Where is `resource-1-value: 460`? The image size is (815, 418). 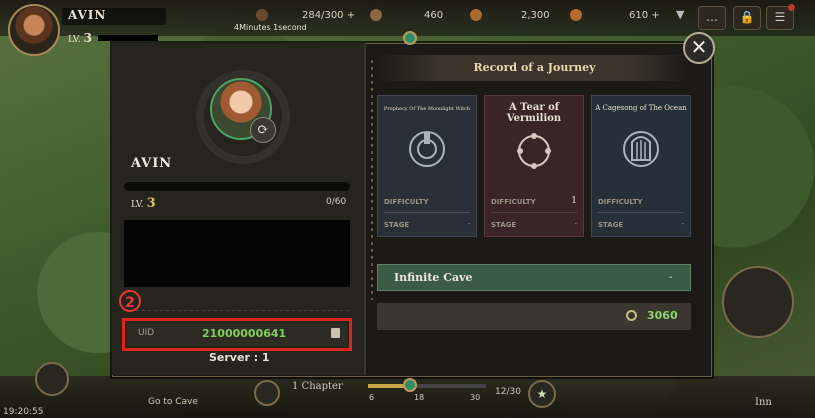 resource-1-value: 460 is located at coordinates (434, 15).